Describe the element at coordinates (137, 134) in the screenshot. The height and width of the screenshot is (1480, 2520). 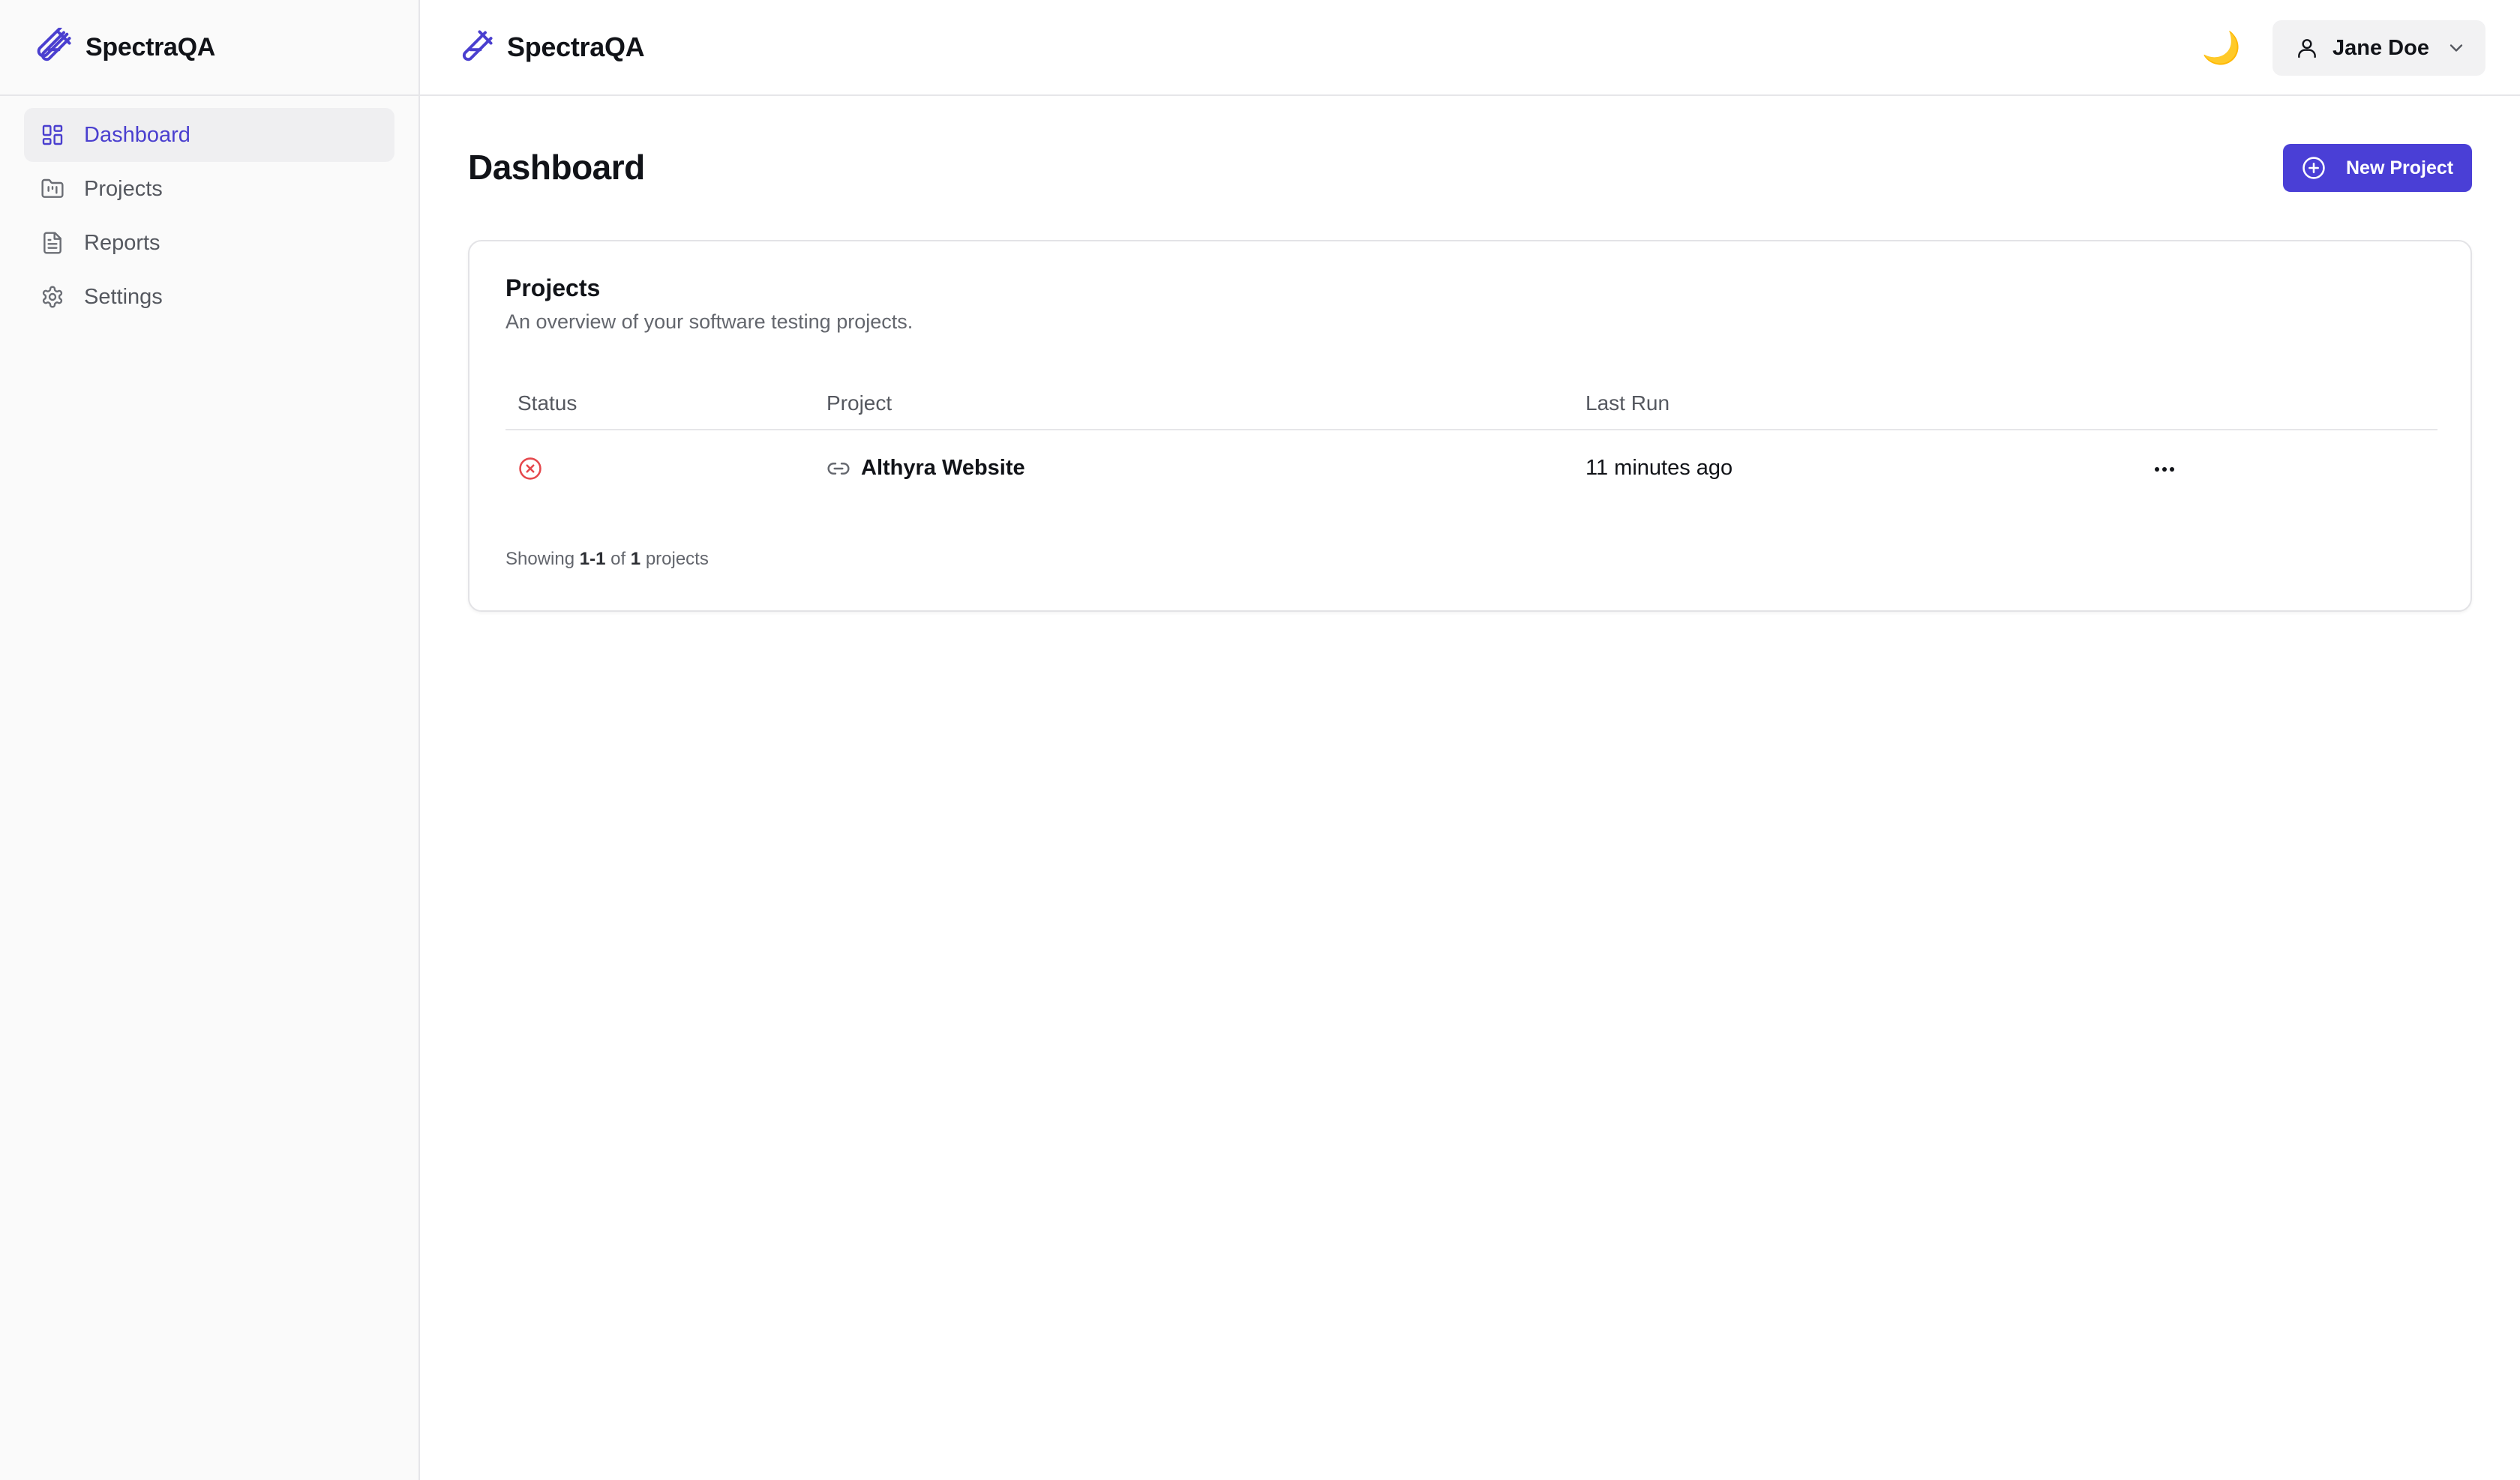
I see `sidebar-item-label: Dashboard` at that location.